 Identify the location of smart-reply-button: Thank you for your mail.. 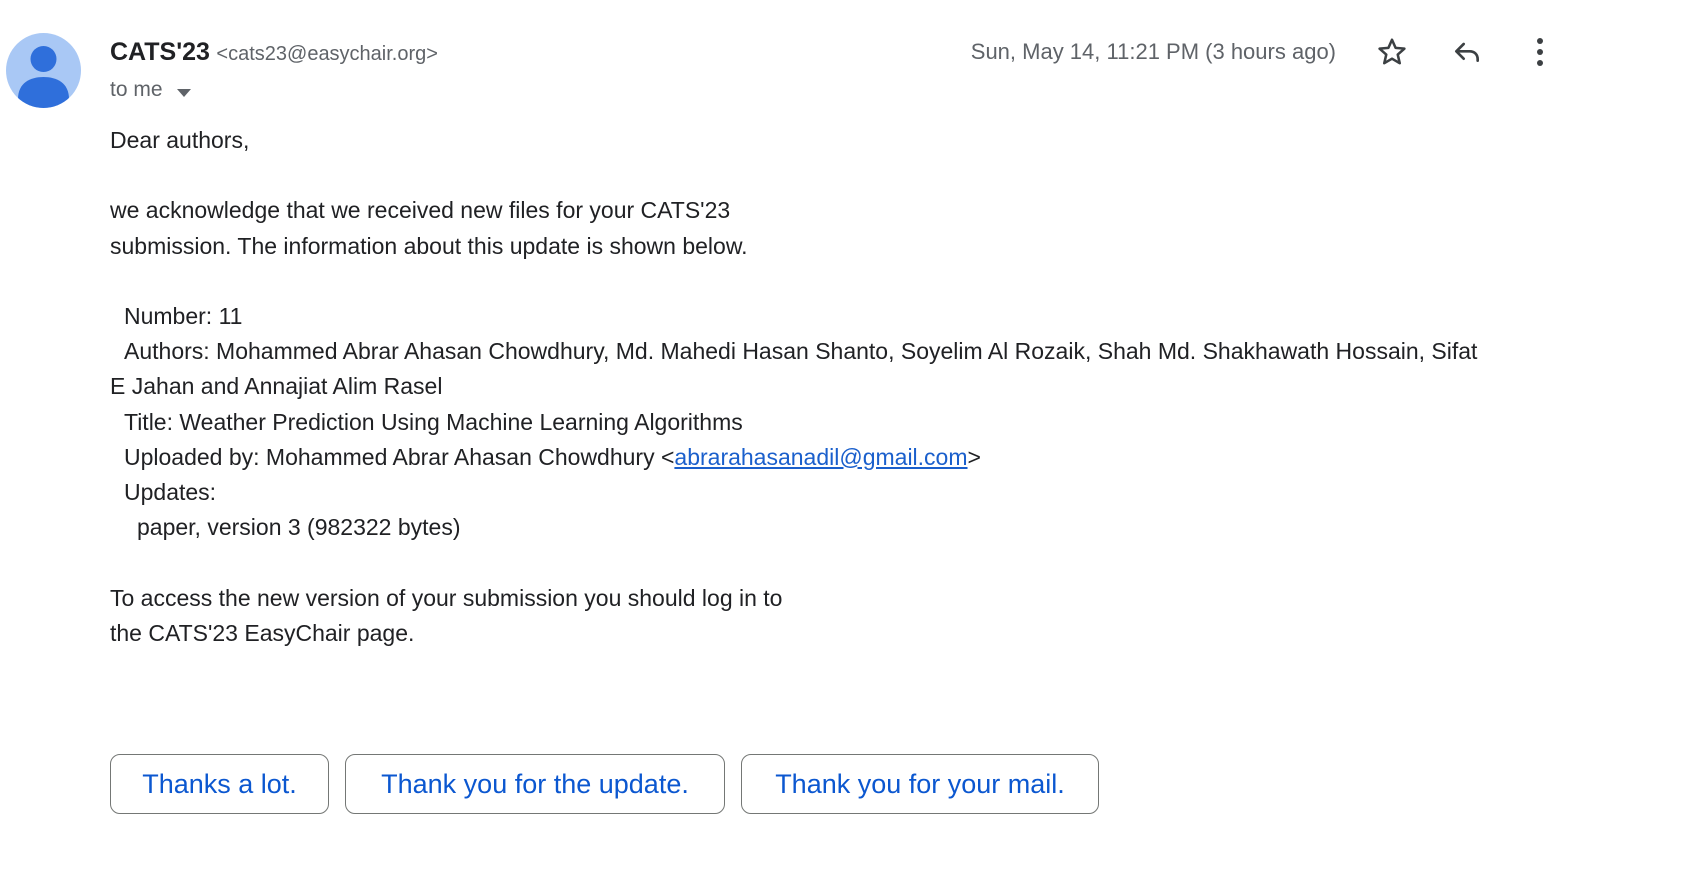
(920, 784).